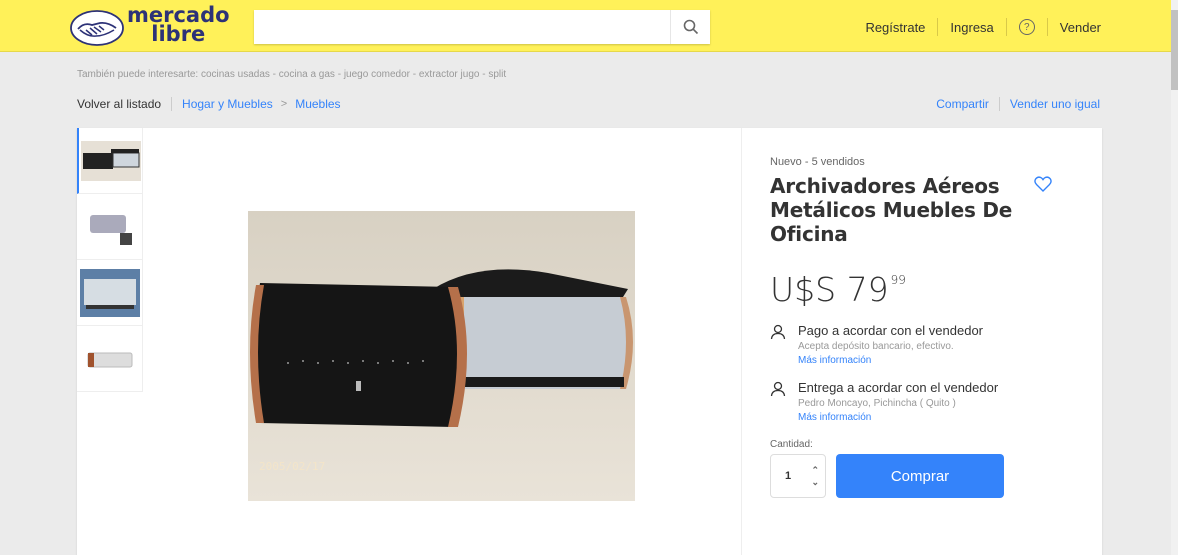 This screenshot has height=555, width=1178. Describe the element at coordinates (462, 27) in the screenshot. I see `search-input` at that location.